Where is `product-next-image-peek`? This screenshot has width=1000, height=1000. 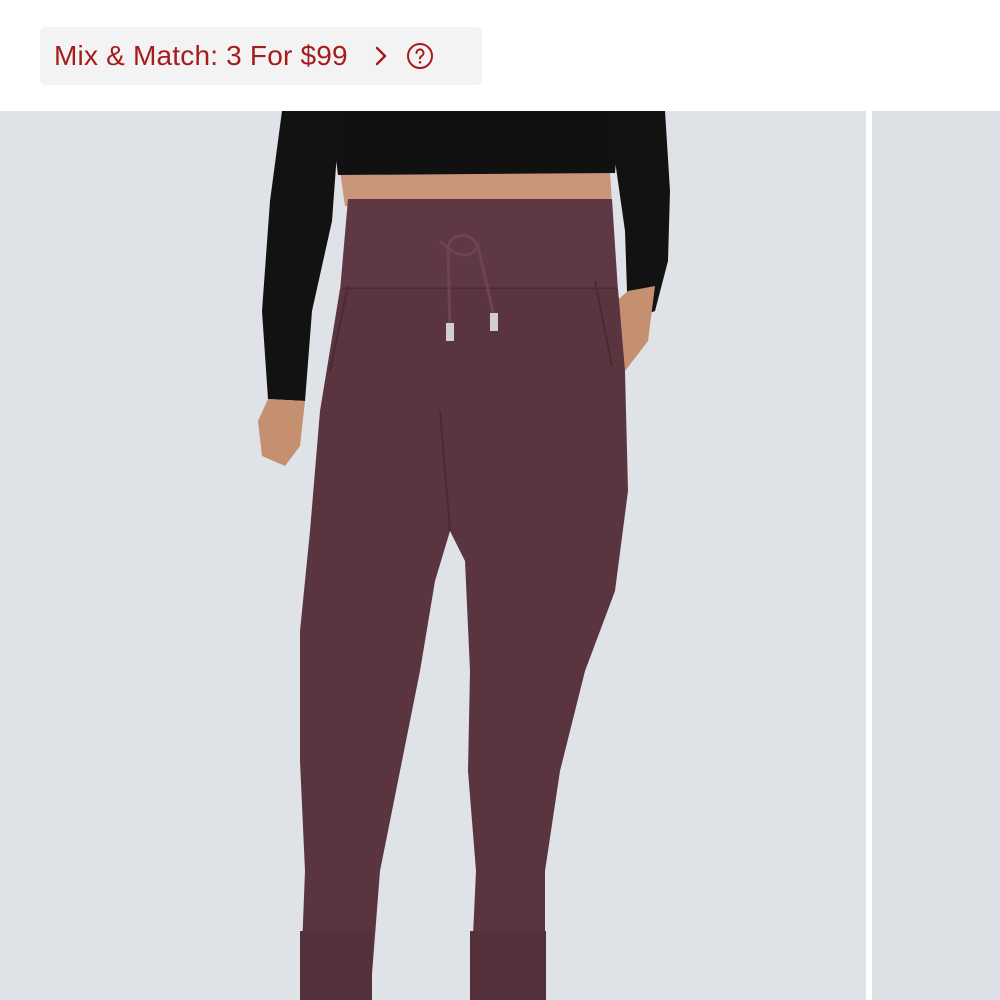
product-next-image-peek is located at coordinates (936, 555).